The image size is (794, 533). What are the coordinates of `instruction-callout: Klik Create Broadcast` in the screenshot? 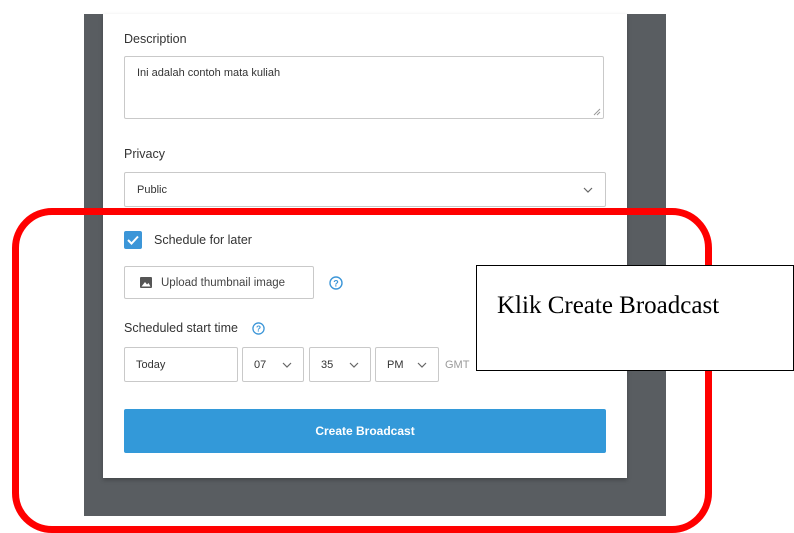 It's located at (635, 318).